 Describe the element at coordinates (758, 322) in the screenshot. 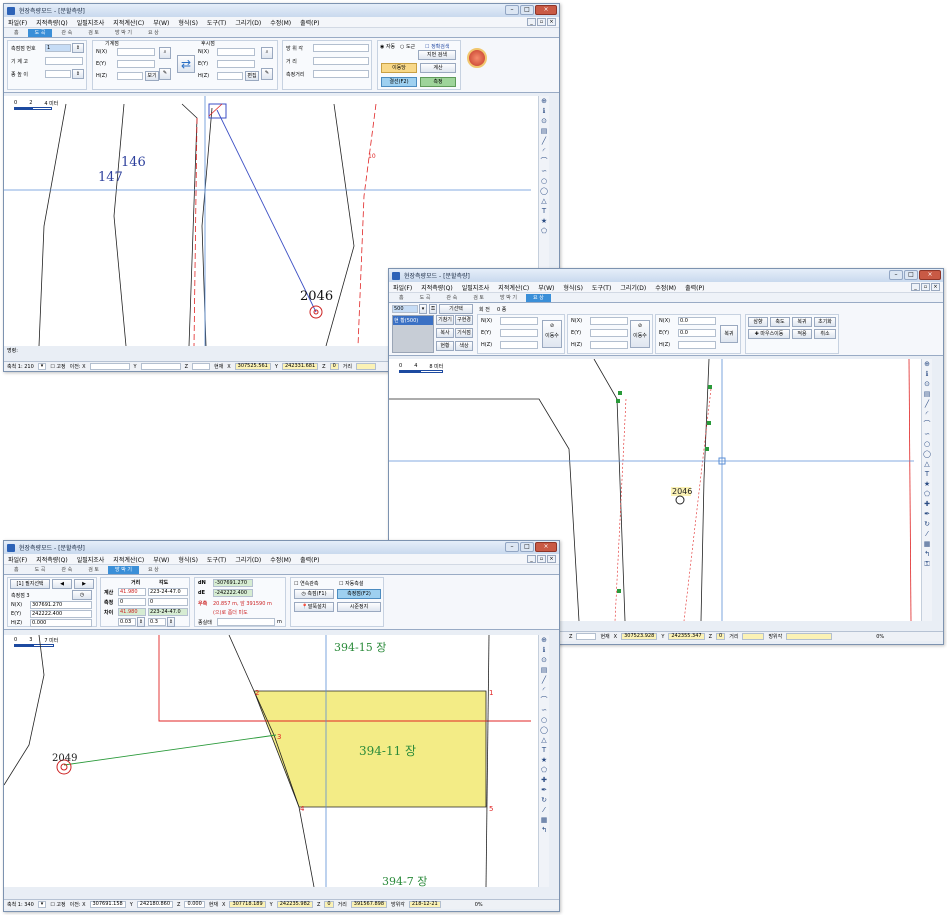

I see `three-point-button: 삼향` at that location.